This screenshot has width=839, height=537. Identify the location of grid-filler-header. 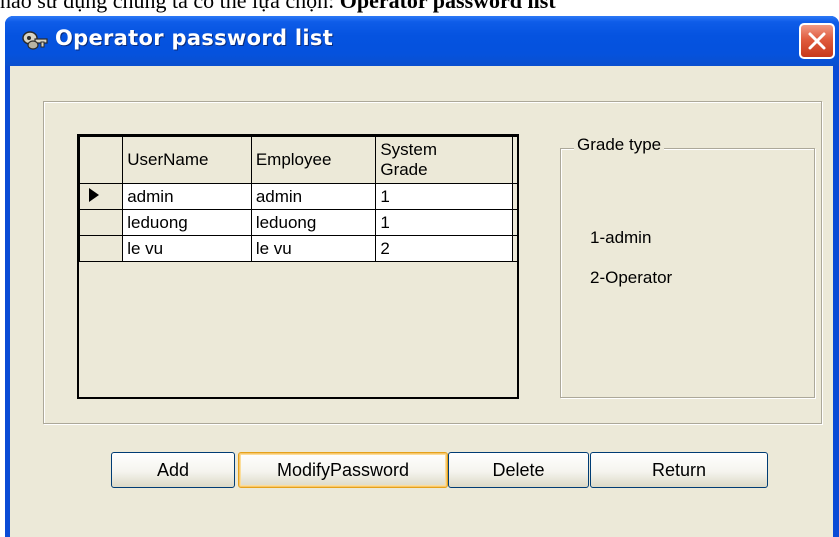
(514, 160).